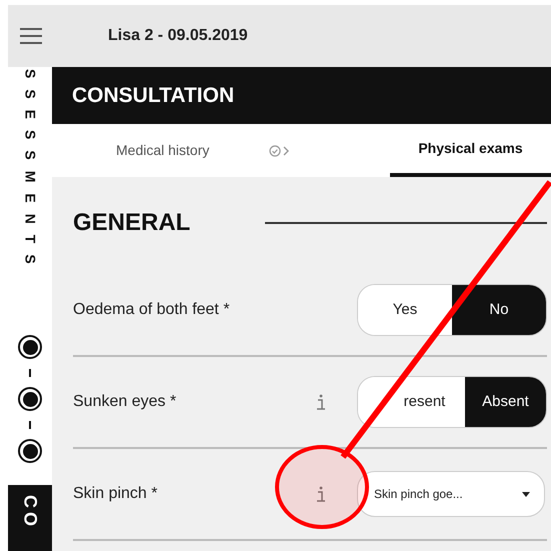 The height and width of the screenshot is (551, 551). Describe the element at coordinates (499, 310) in the screenshot. I see `toggle-option: No` at that location.